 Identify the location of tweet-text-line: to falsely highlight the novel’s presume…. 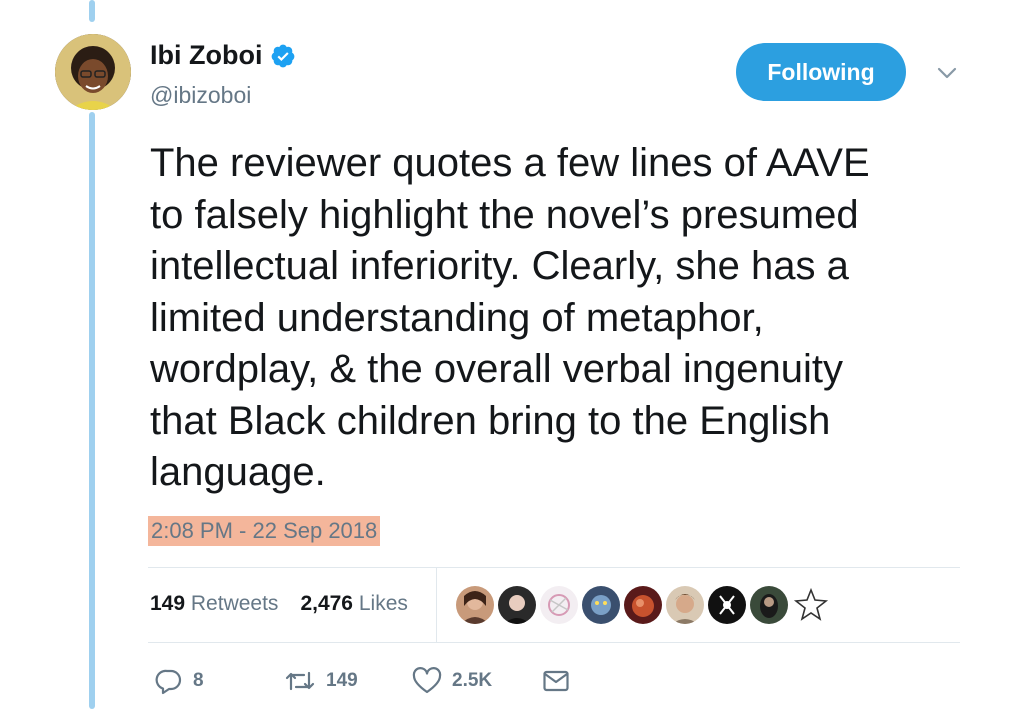
(504, 214).